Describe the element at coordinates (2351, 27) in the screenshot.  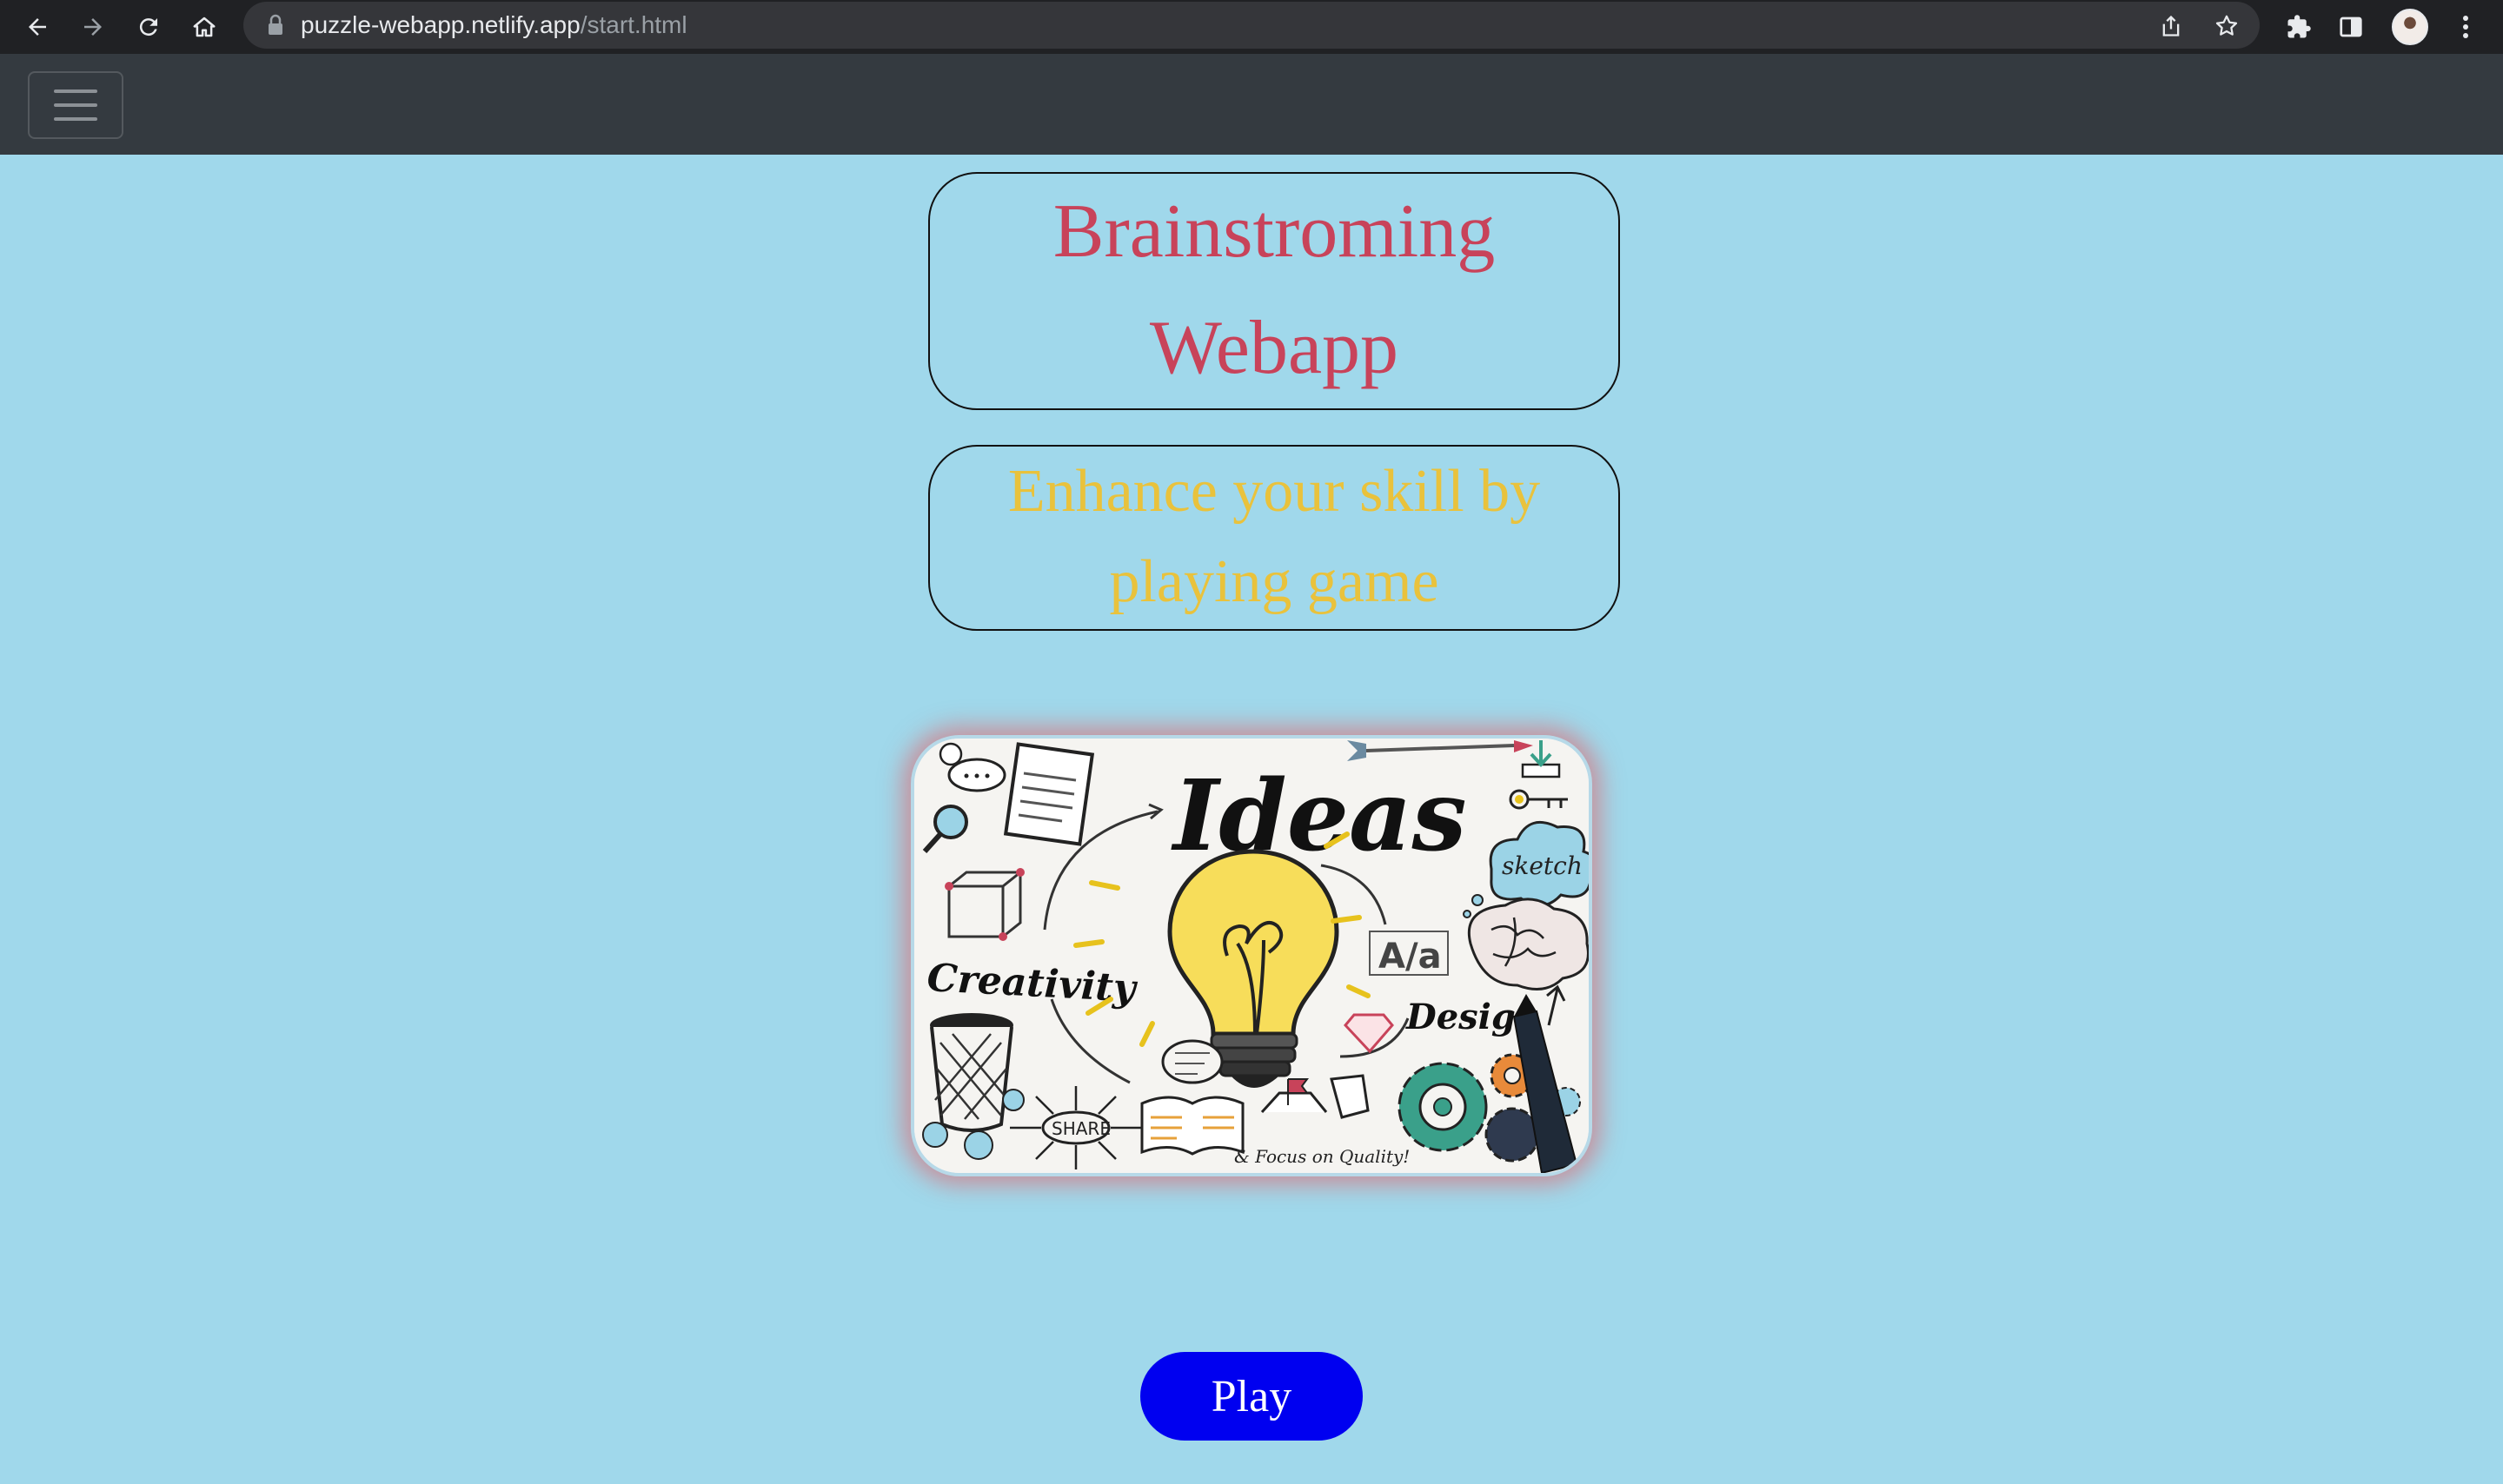
I see `side-panel-icon` at that location.